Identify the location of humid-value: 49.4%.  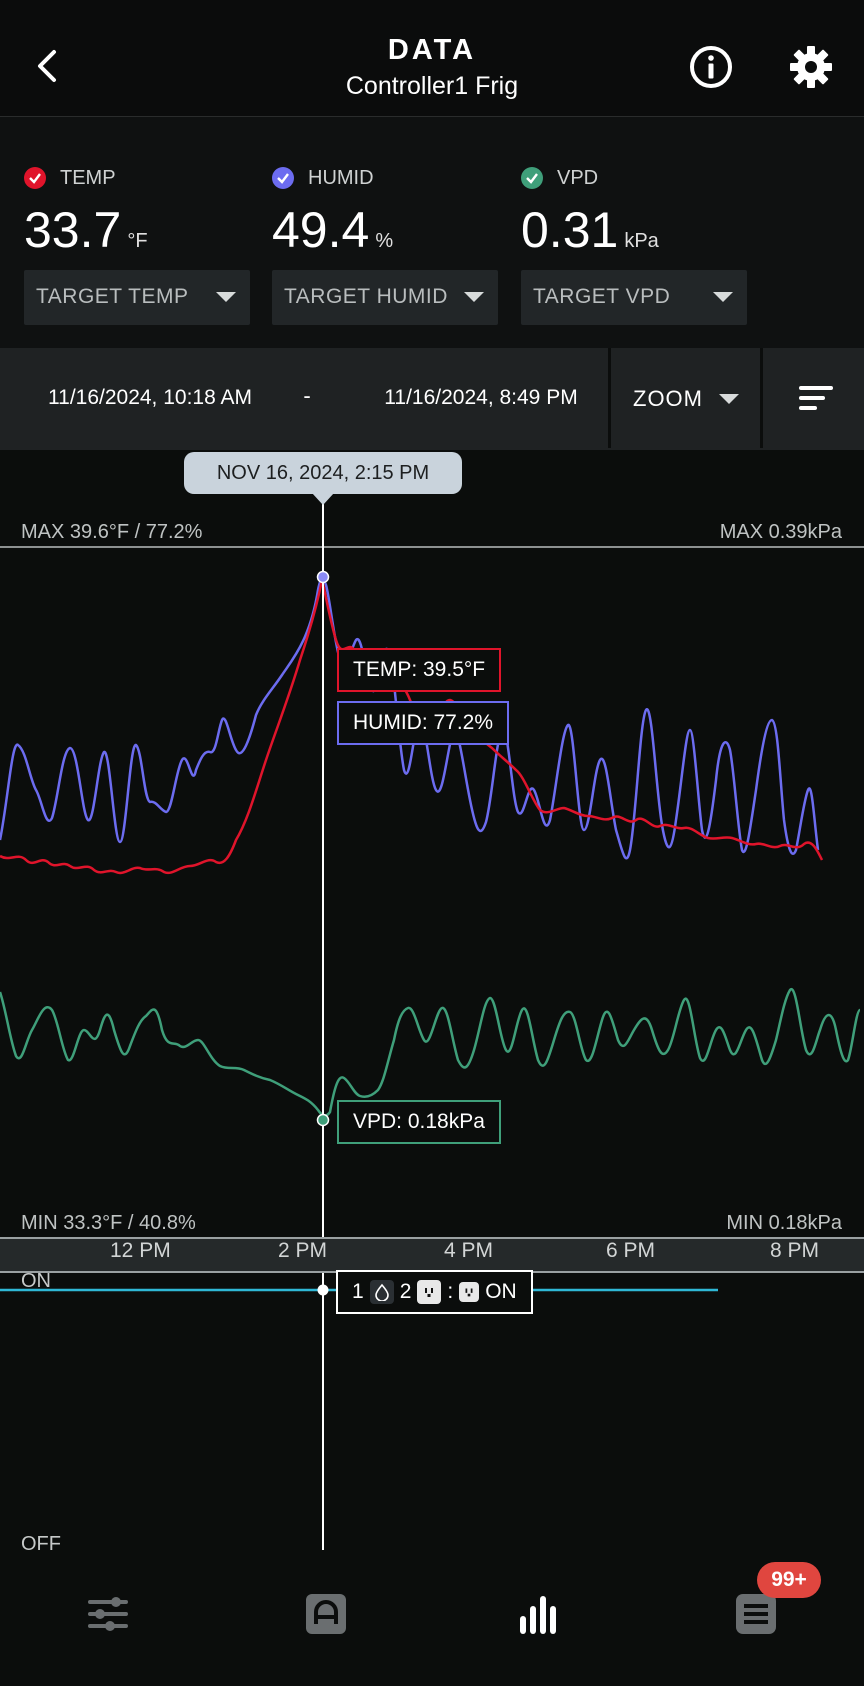
(333, 230).